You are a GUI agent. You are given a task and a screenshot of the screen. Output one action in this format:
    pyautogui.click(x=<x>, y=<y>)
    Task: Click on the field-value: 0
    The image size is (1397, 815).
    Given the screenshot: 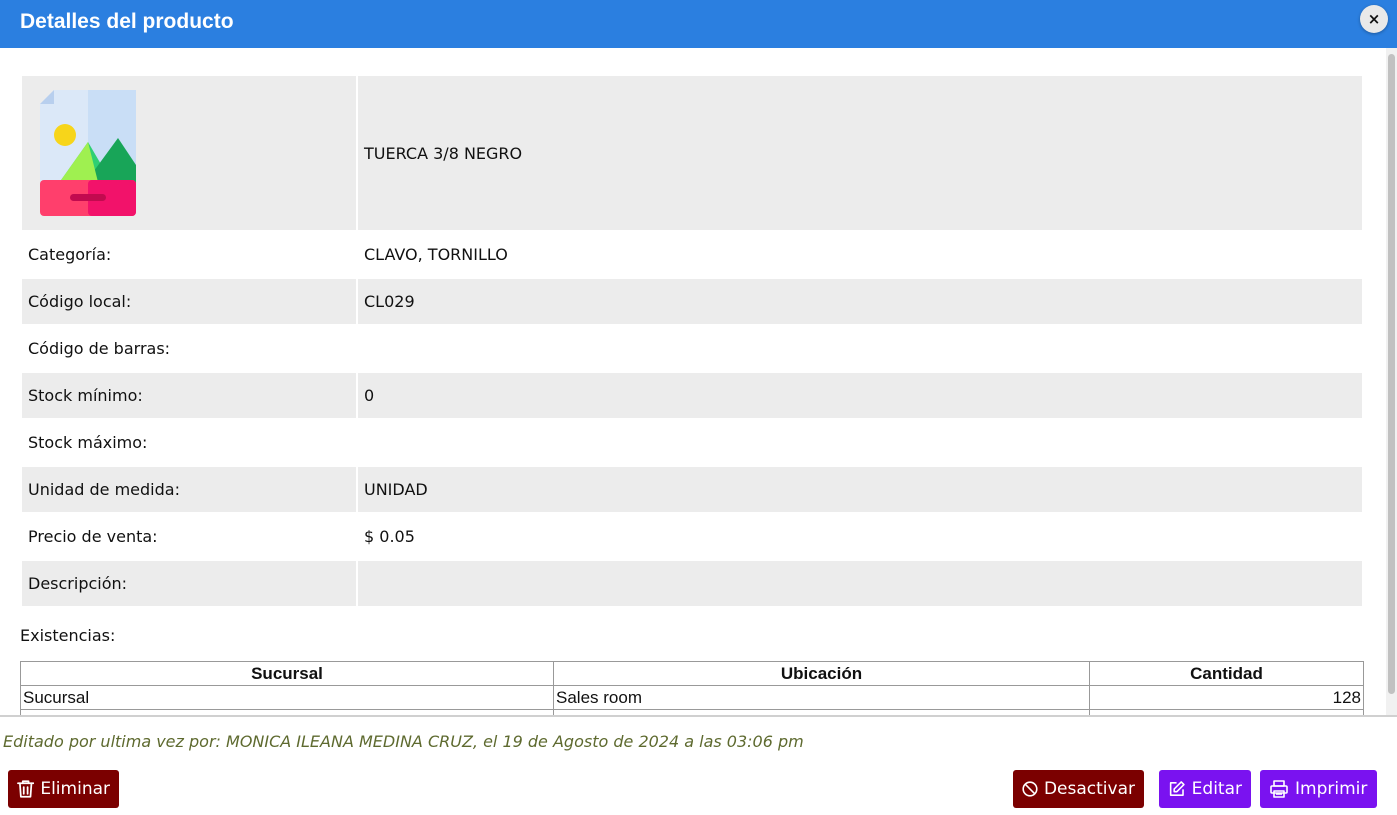 What is the action you would take?
    pyautogui.click(x=860, y=395)
    